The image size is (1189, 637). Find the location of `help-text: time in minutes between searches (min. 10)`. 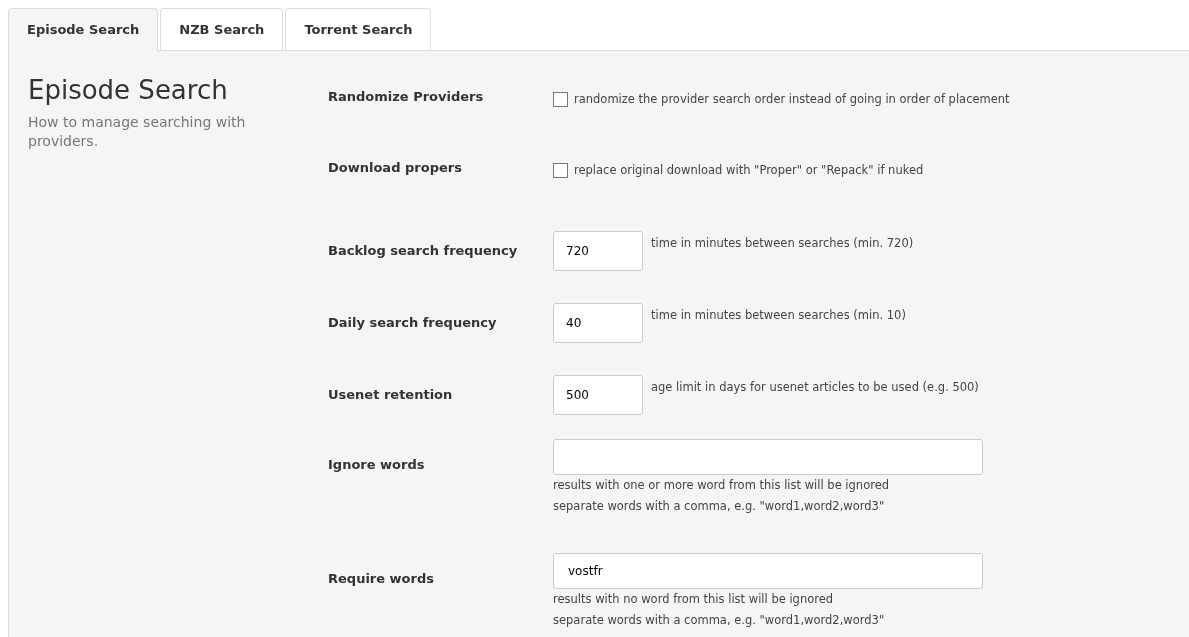

help-text: time in minutes between searches (min. 10) is located at coordinates (778, 315).